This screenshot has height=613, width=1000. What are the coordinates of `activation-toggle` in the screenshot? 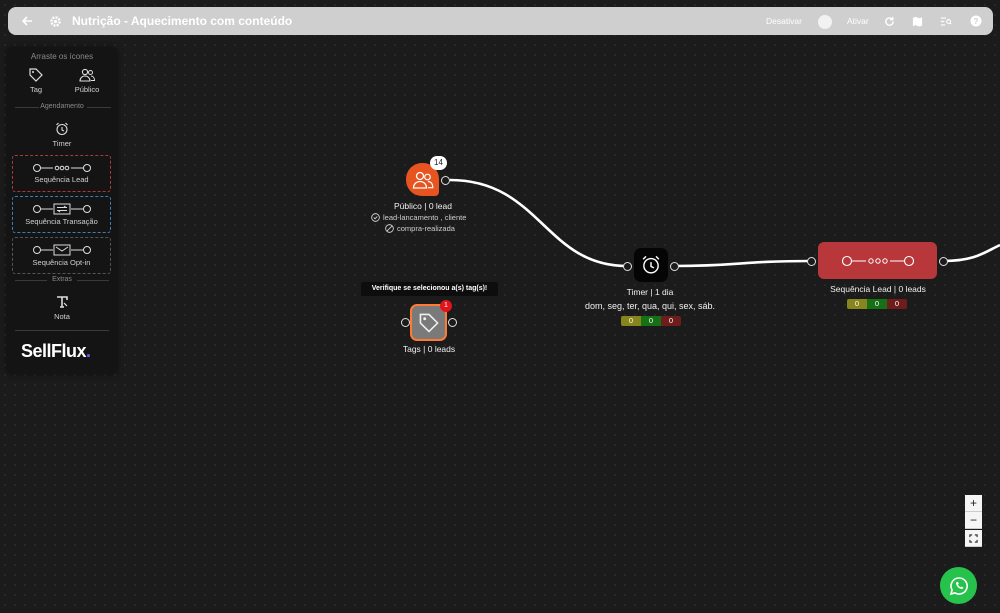 It's located at (825, 22).